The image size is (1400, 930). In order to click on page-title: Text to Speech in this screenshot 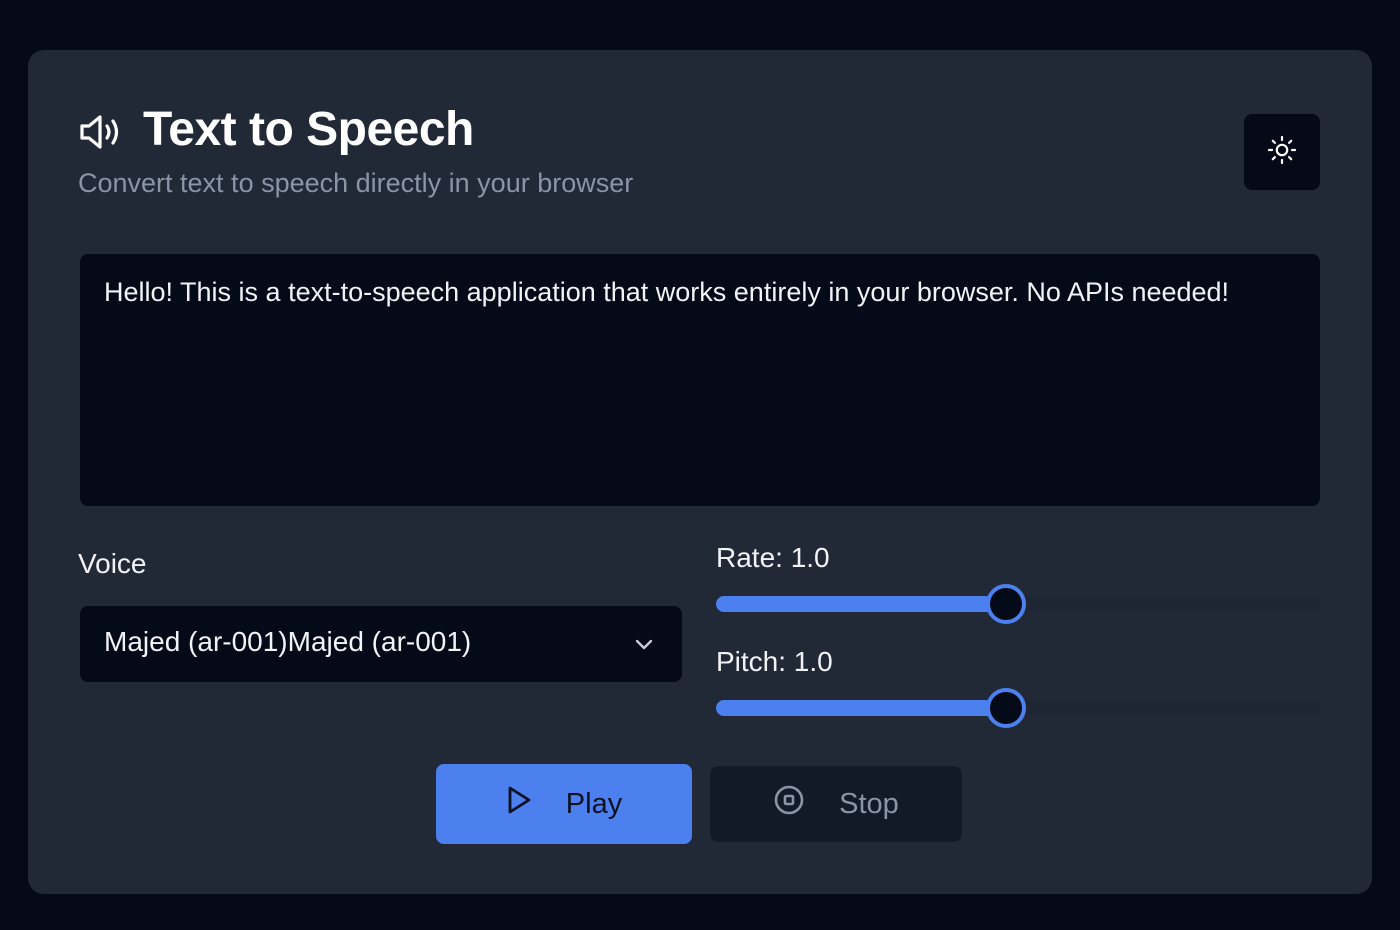, I will do `click(308, 129)`.